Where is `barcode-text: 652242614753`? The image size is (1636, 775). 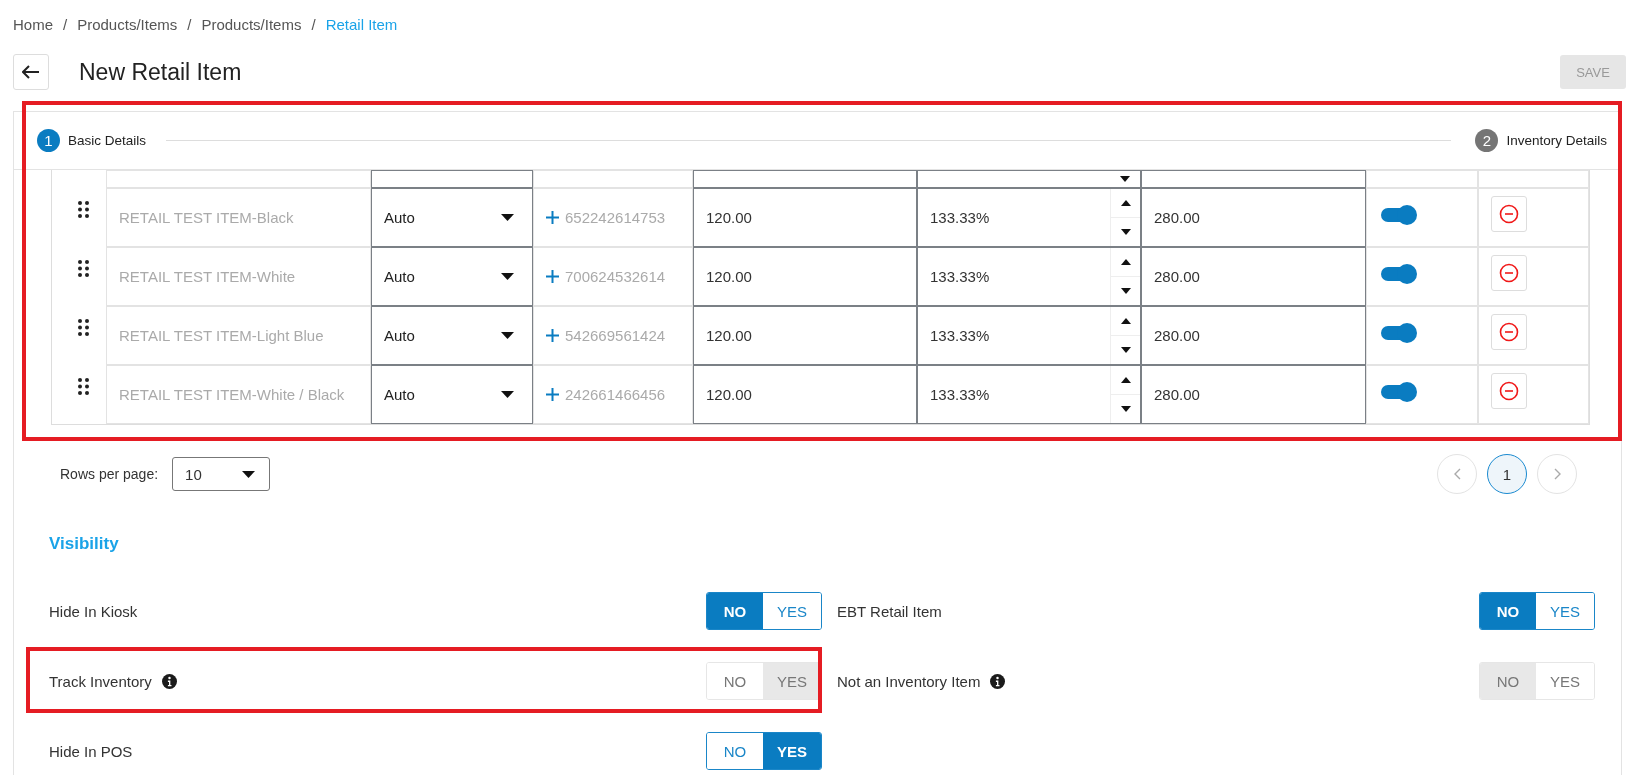 barcode-text: 652242614753 is located at coordinates (615, 217).